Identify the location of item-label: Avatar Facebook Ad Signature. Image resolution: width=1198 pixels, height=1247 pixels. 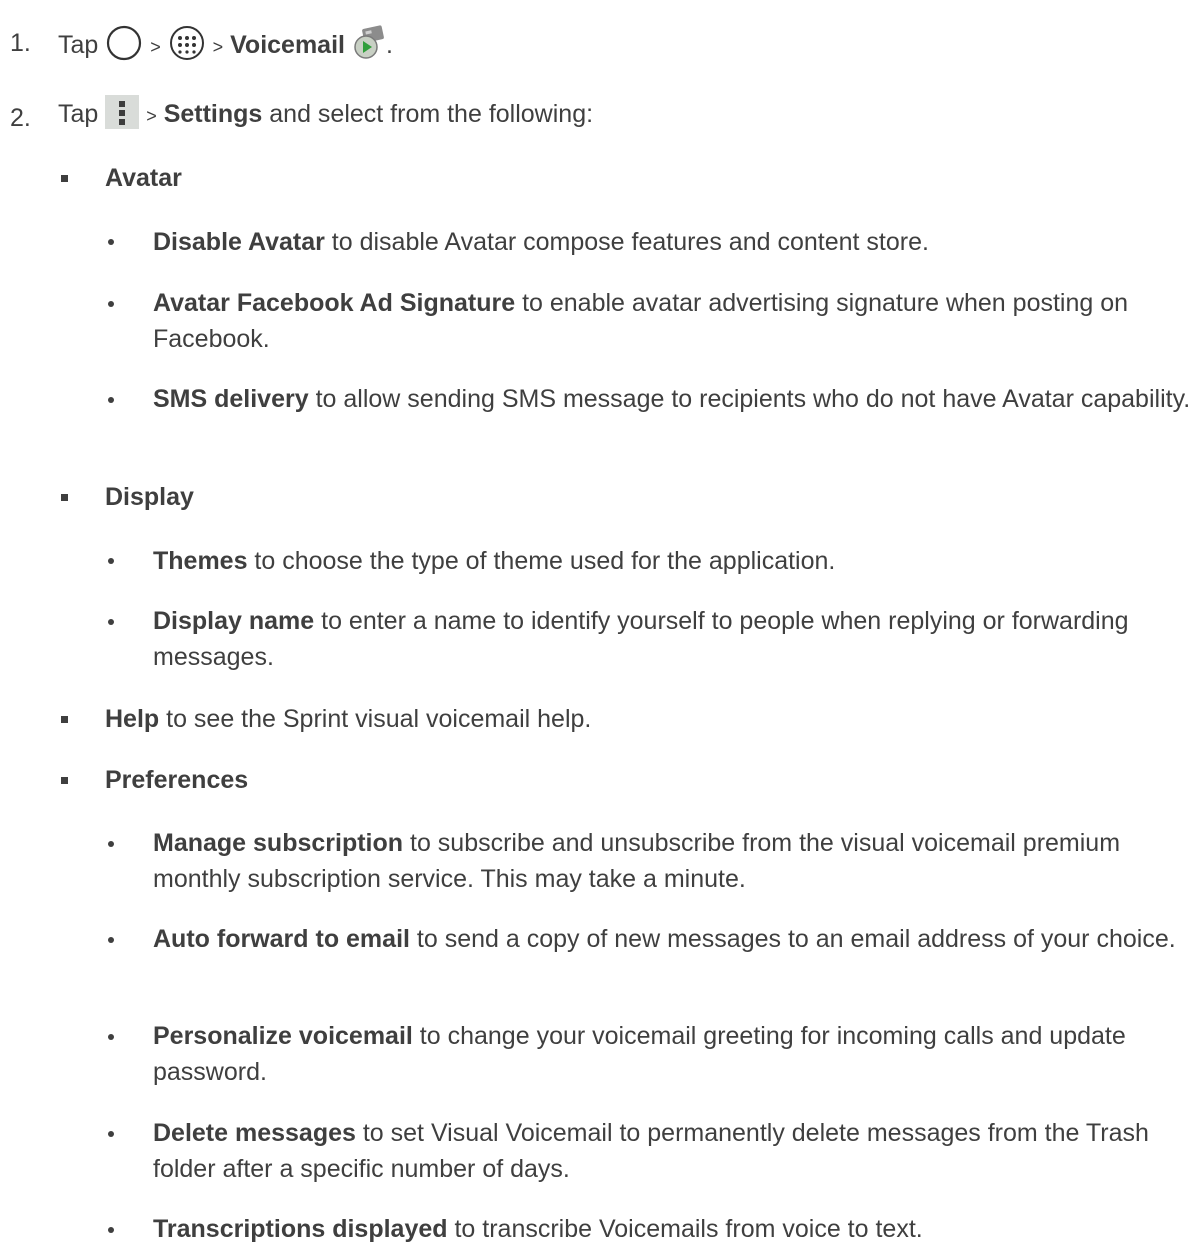
(334, 303).